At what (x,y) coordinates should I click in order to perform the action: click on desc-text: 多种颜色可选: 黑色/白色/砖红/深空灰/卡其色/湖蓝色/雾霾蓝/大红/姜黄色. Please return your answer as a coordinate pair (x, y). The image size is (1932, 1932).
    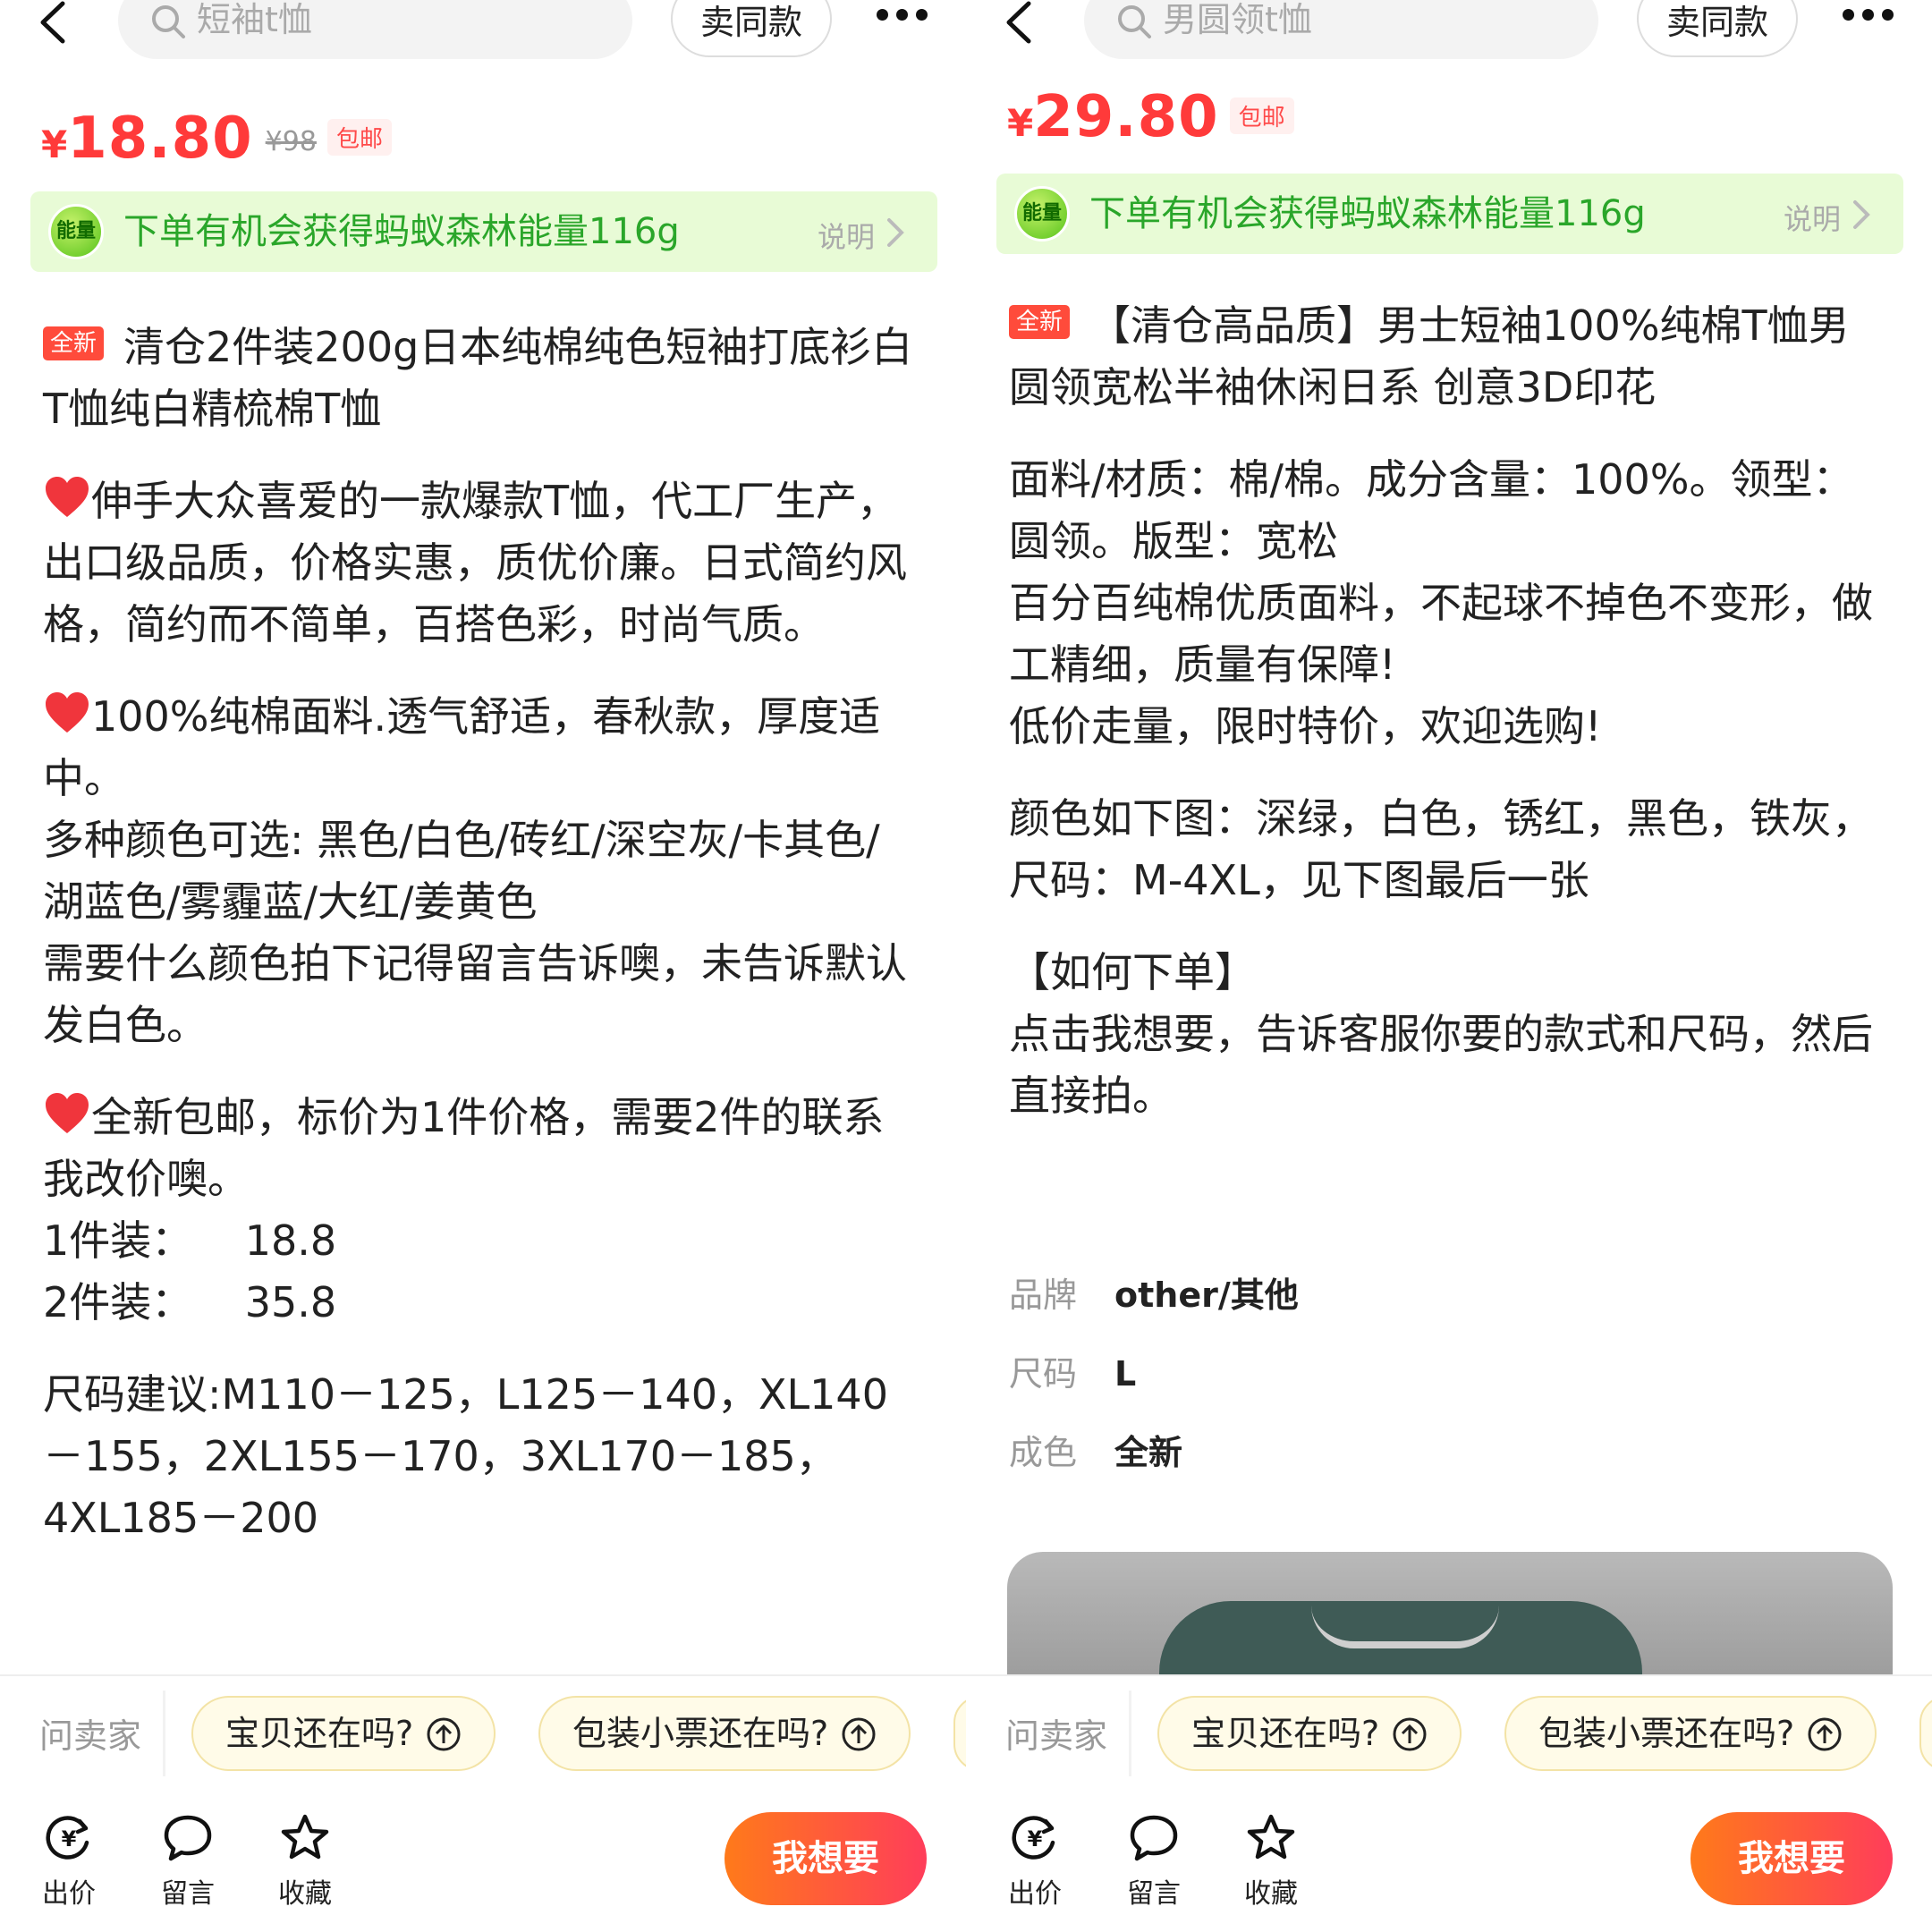
    Looking at the image, I should click on (461, 871).